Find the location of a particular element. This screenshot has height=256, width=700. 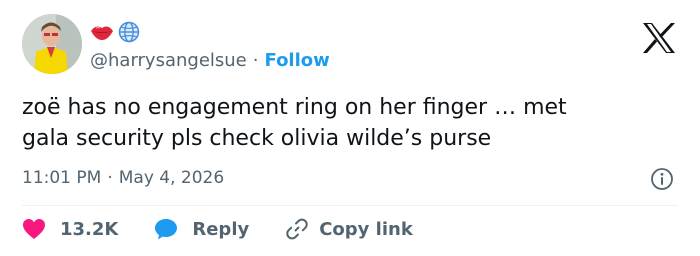

handle-row: @harrysangelsue · Follow is located at coordinates (210, 60).